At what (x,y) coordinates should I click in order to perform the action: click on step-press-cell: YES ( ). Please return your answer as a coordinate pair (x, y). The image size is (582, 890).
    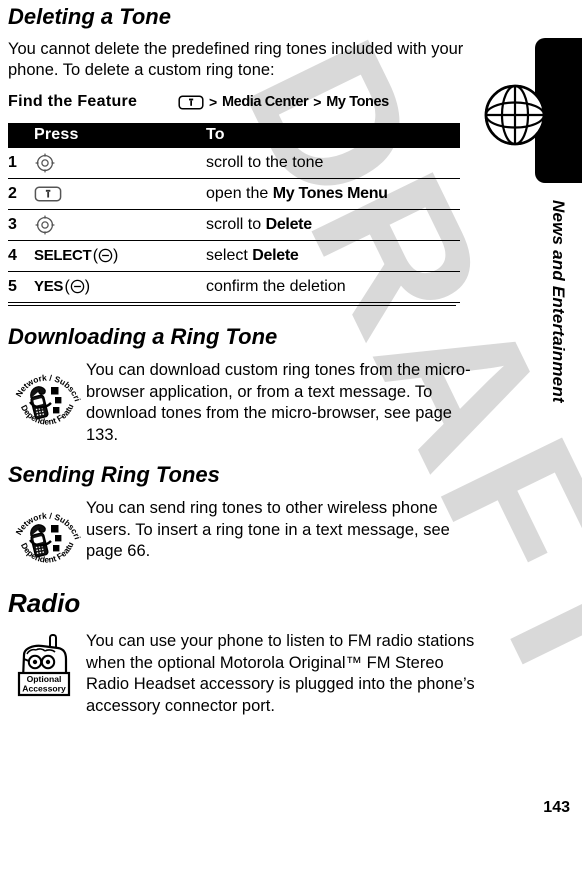
    Looking at the image, I should click on (118, 287).